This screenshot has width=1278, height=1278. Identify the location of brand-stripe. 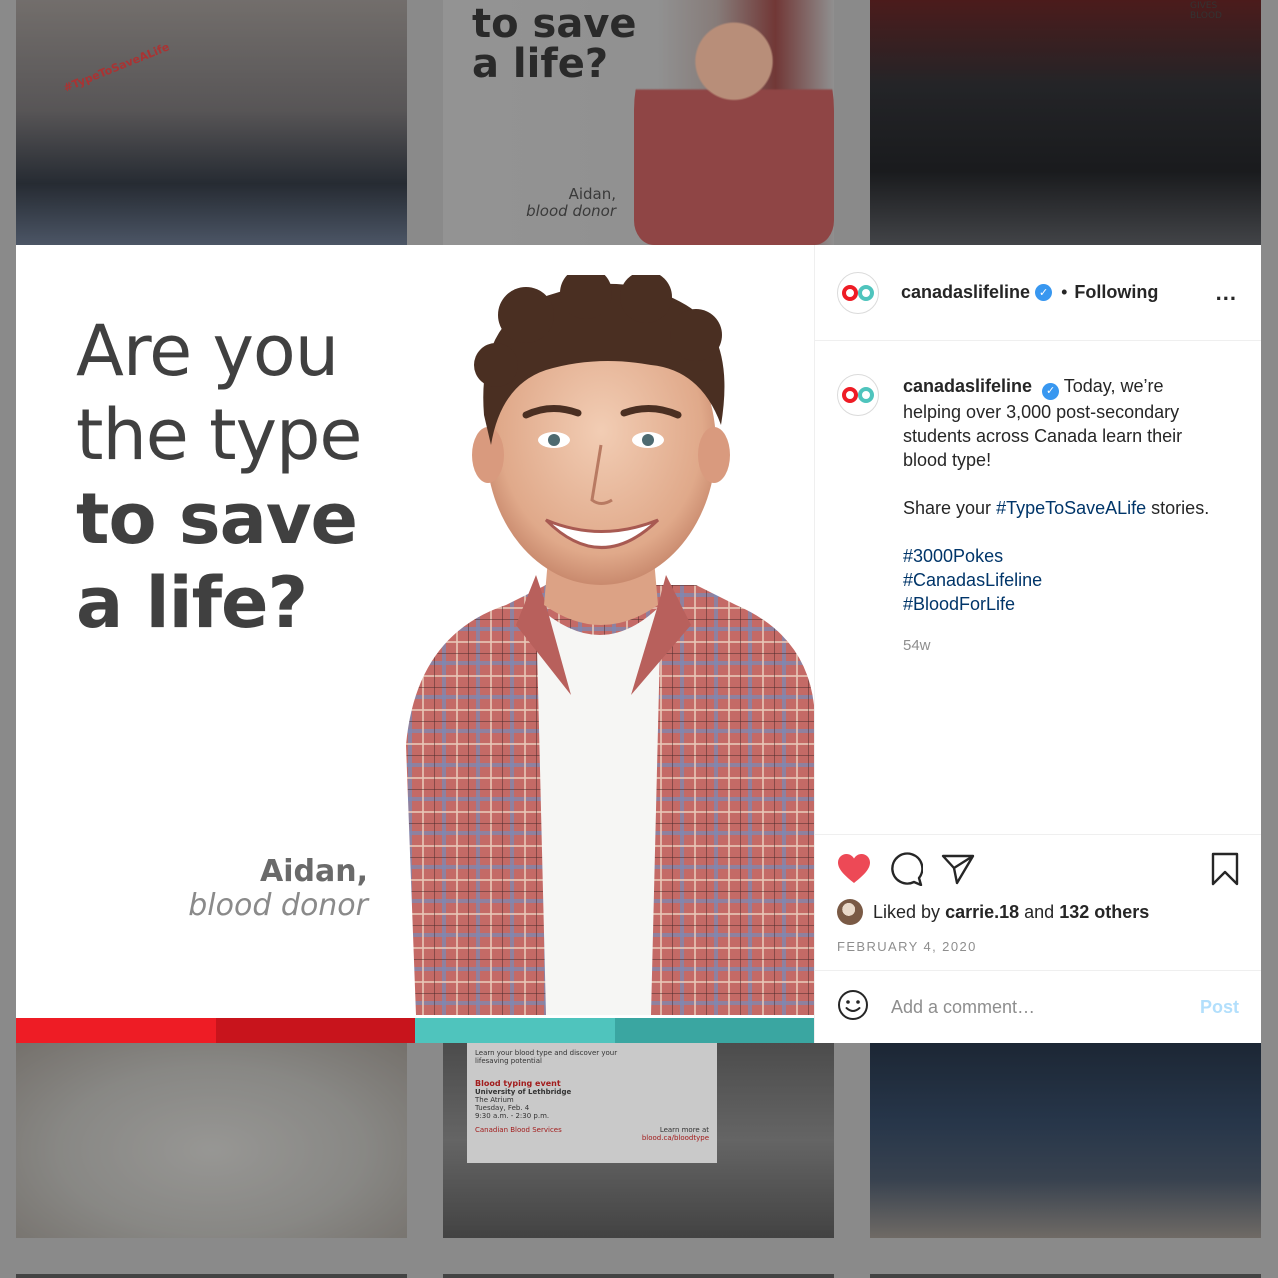
(415, 1030).